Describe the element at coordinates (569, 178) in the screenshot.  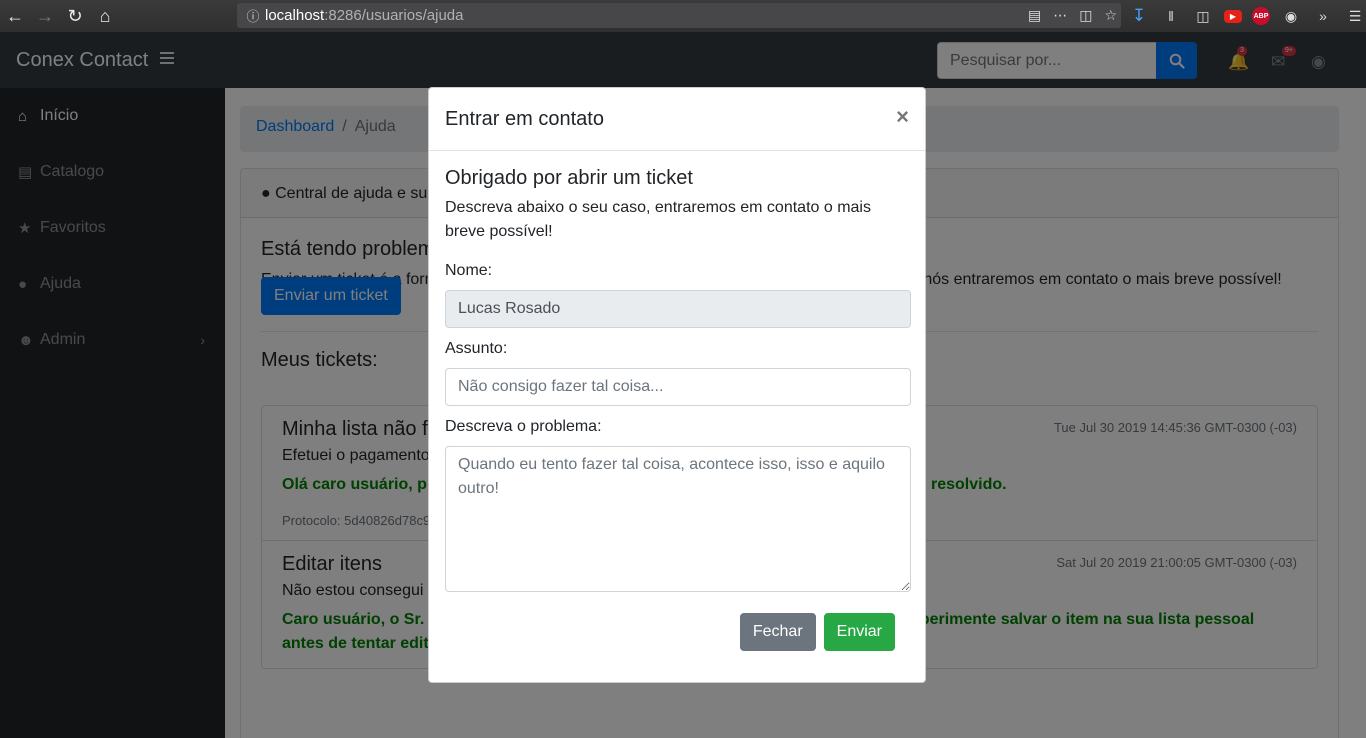
I see `modal-heading: Obrigado por abrir um ticket` at that location.